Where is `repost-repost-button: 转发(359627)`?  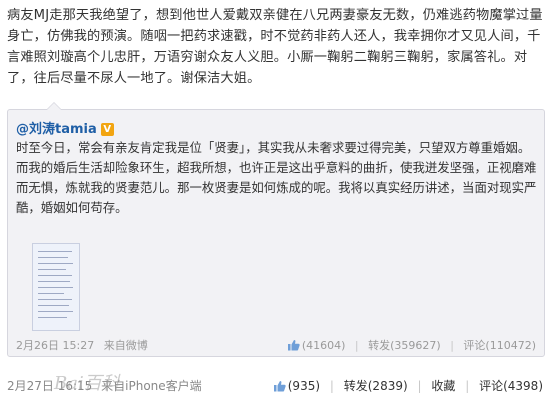
repost-repost-button: 转发(359627) is located at coordinates (404, 345).